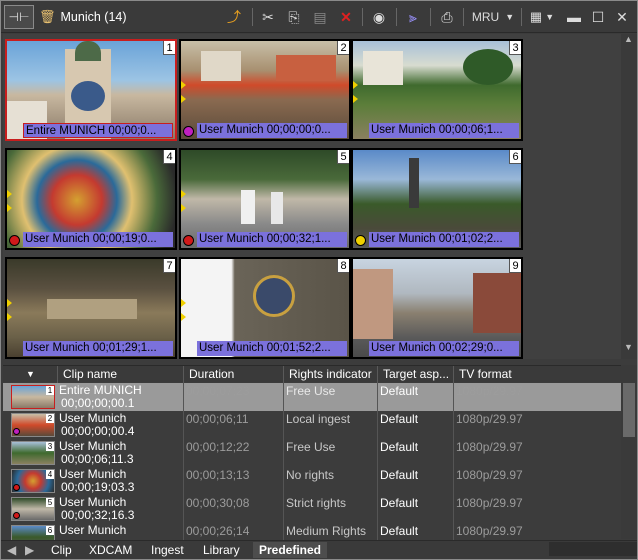 The image size is (638, 560). I want to click on row-thumbnail: 5, so click(33, 509).